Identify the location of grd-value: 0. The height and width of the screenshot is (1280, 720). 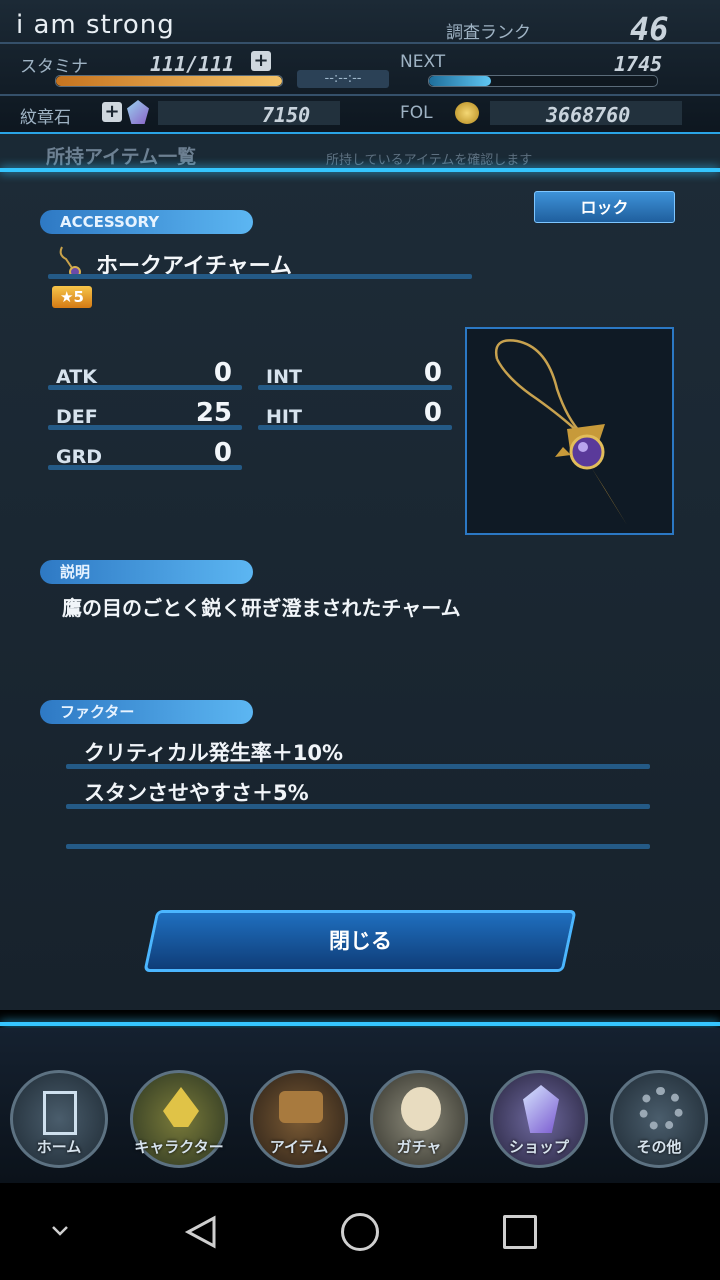
(222, 453).